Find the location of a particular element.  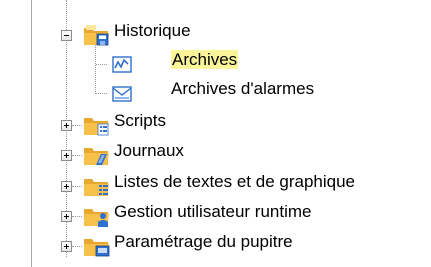

tree-item-label: Listes de textes et de graphique is located at coordinates (234, 181).